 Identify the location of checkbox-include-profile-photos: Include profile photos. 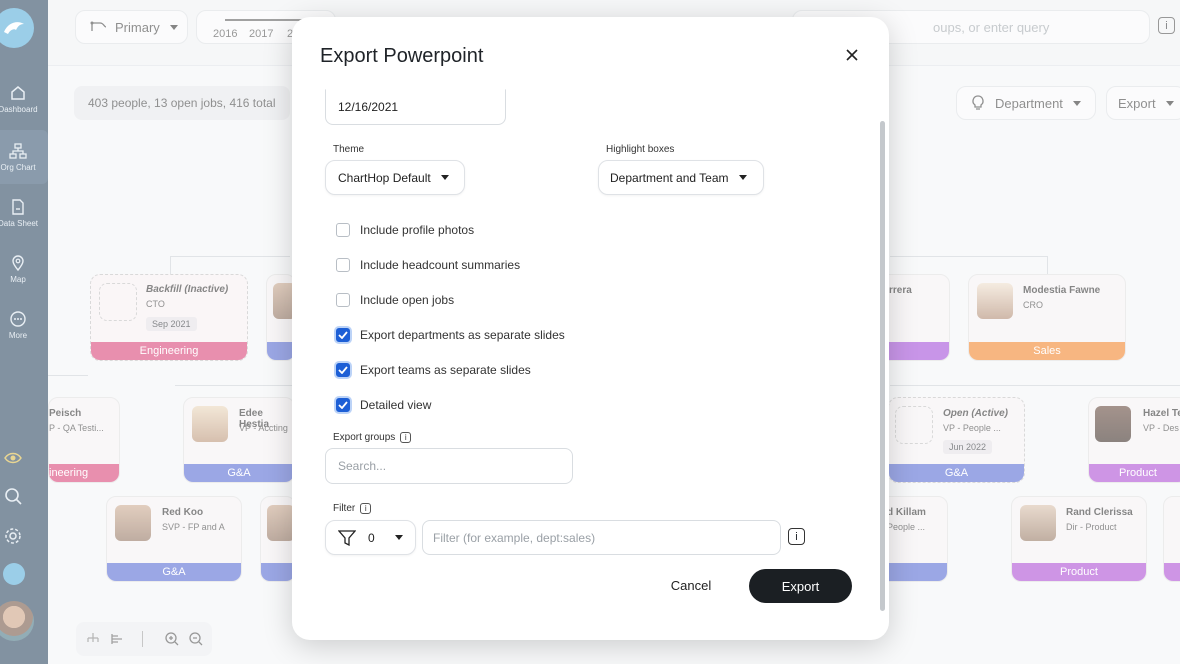
(405, 230).